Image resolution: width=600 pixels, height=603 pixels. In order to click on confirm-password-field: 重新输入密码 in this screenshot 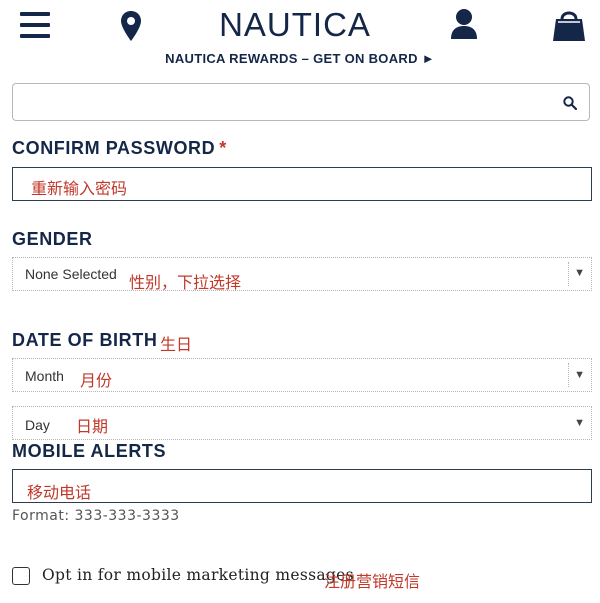, I will do `click(302, 184)`.